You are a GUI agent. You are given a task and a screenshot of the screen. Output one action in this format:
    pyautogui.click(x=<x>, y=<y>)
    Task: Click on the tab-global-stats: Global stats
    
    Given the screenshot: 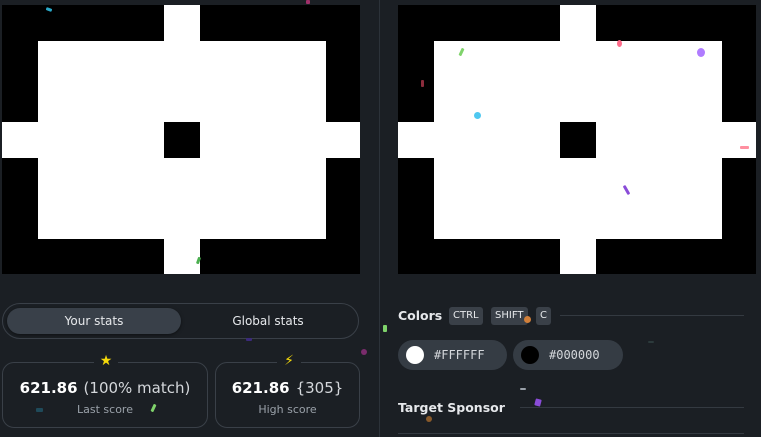 What is the action you would take?
    pyautogui.click(x=268, y=321)
    